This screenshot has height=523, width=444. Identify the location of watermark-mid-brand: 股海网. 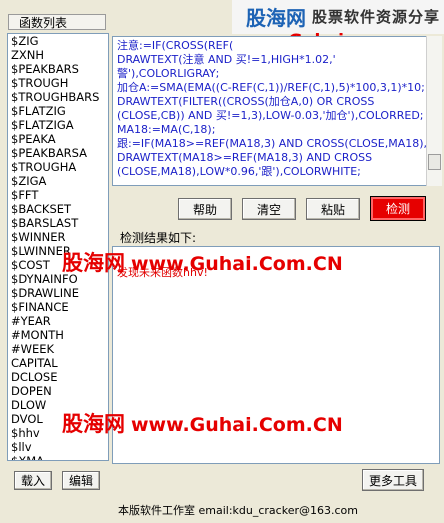
(93, 263).